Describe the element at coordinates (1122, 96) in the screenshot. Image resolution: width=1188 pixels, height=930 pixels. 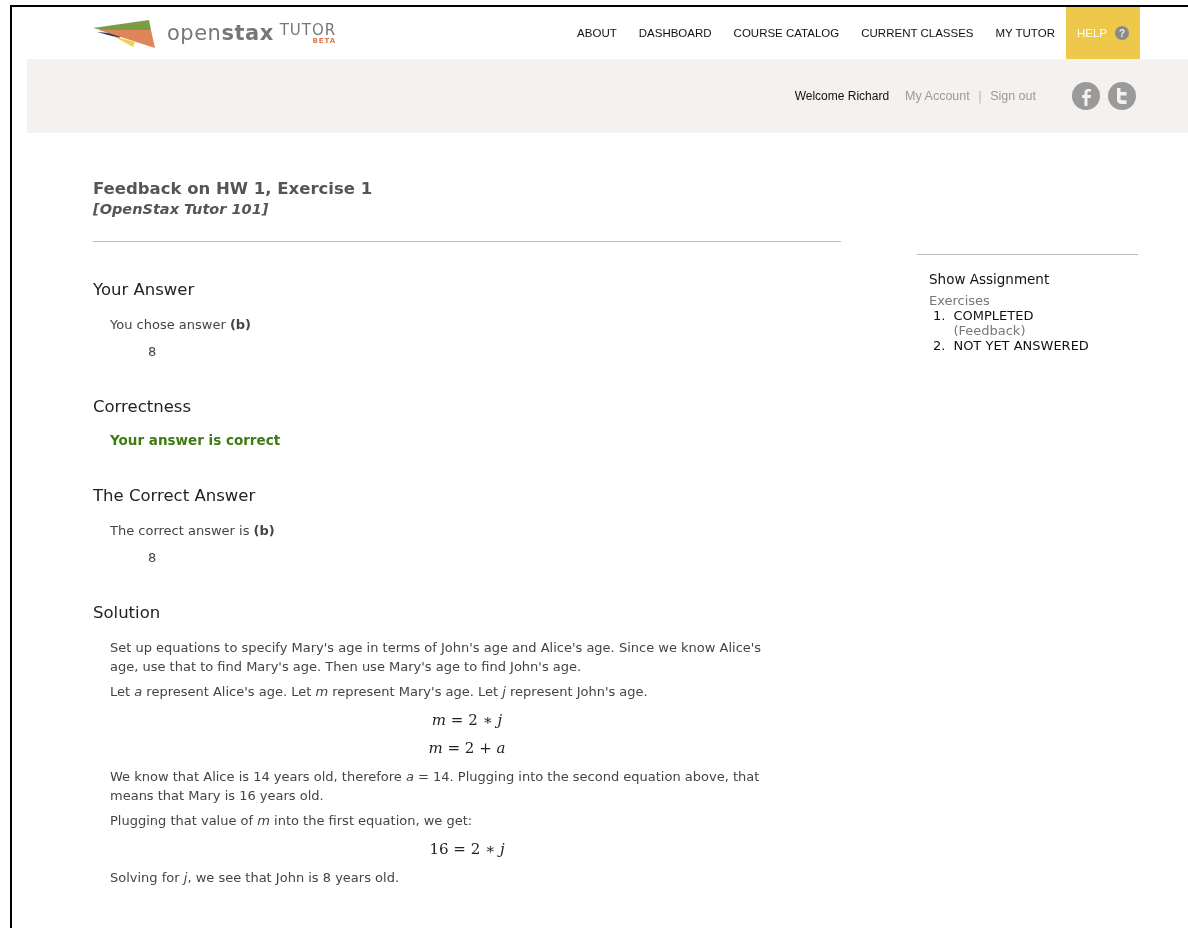
I see `twitter-icon` at that location.